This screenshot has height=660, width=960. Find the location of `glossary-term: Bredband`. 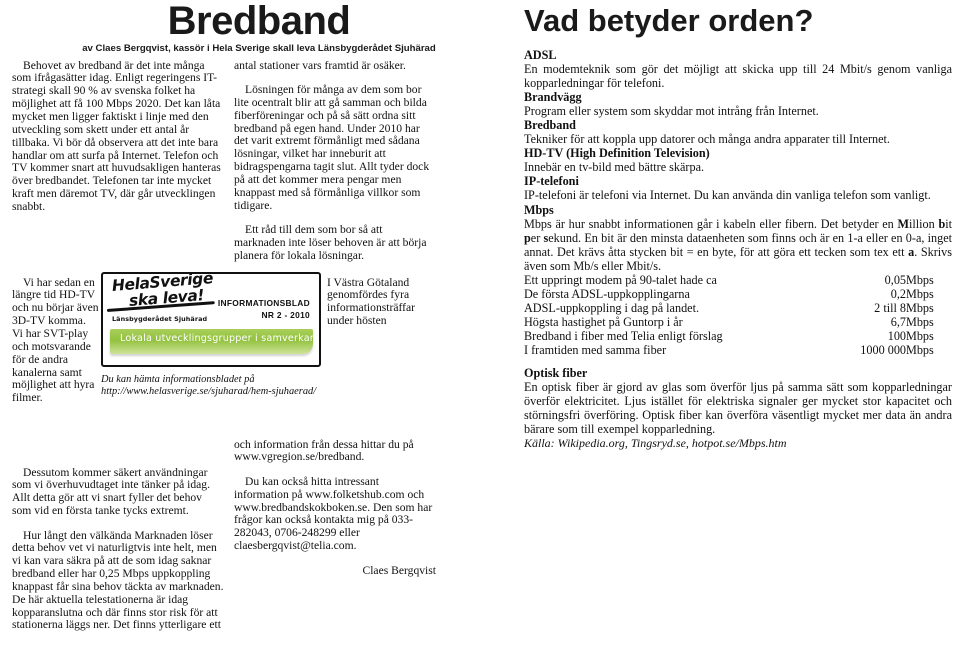

glossary-term: Bredband is located at coordinates (550, 125).